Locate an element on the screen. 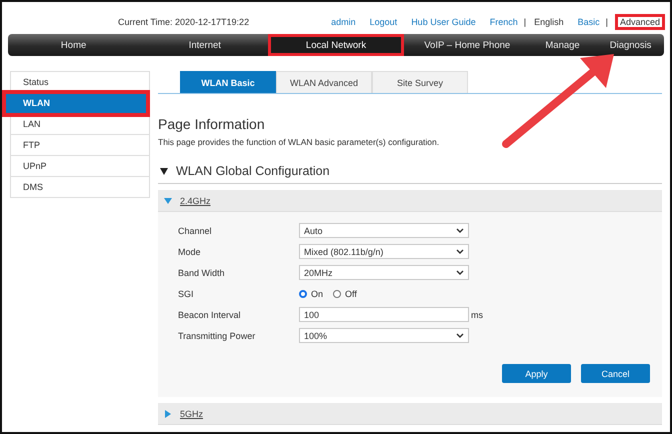  header-link: Hub User Guide is located at coordinates (443, 22).